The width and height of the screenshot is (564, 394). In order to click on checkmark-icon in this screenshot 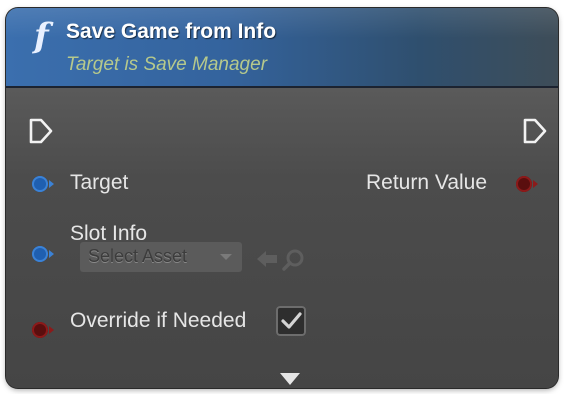, I will do `click(291, 320)`.